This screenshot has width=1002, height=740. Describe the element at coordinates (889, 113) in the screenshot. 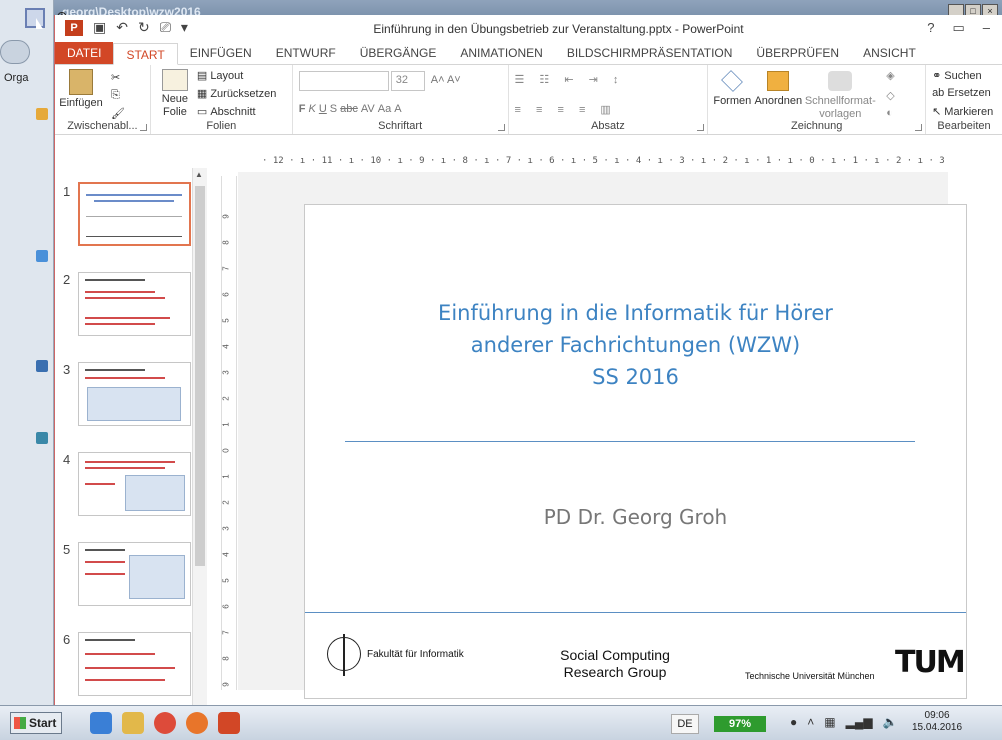

I see `shape-effects-icon: ◐` at that location.